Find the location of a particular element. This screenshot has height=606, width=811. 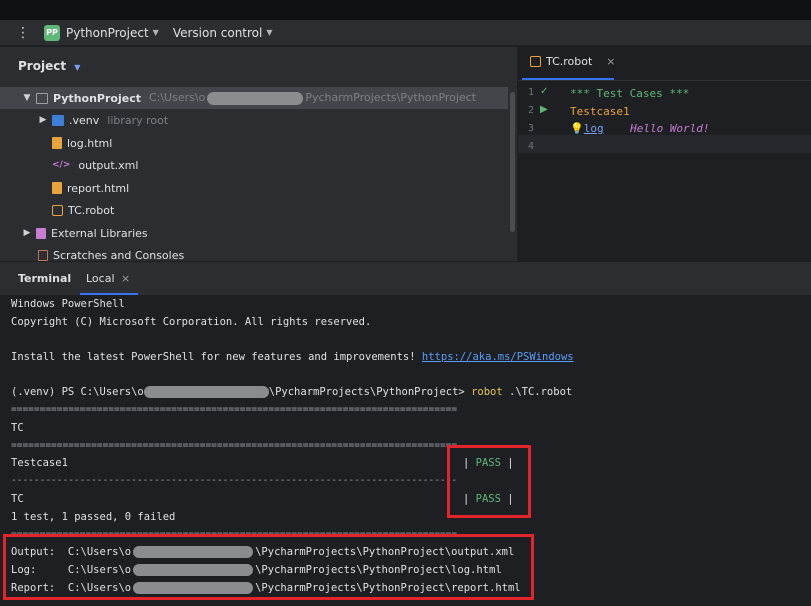

run-icon: ▶ is located at coordinates (544, 109).